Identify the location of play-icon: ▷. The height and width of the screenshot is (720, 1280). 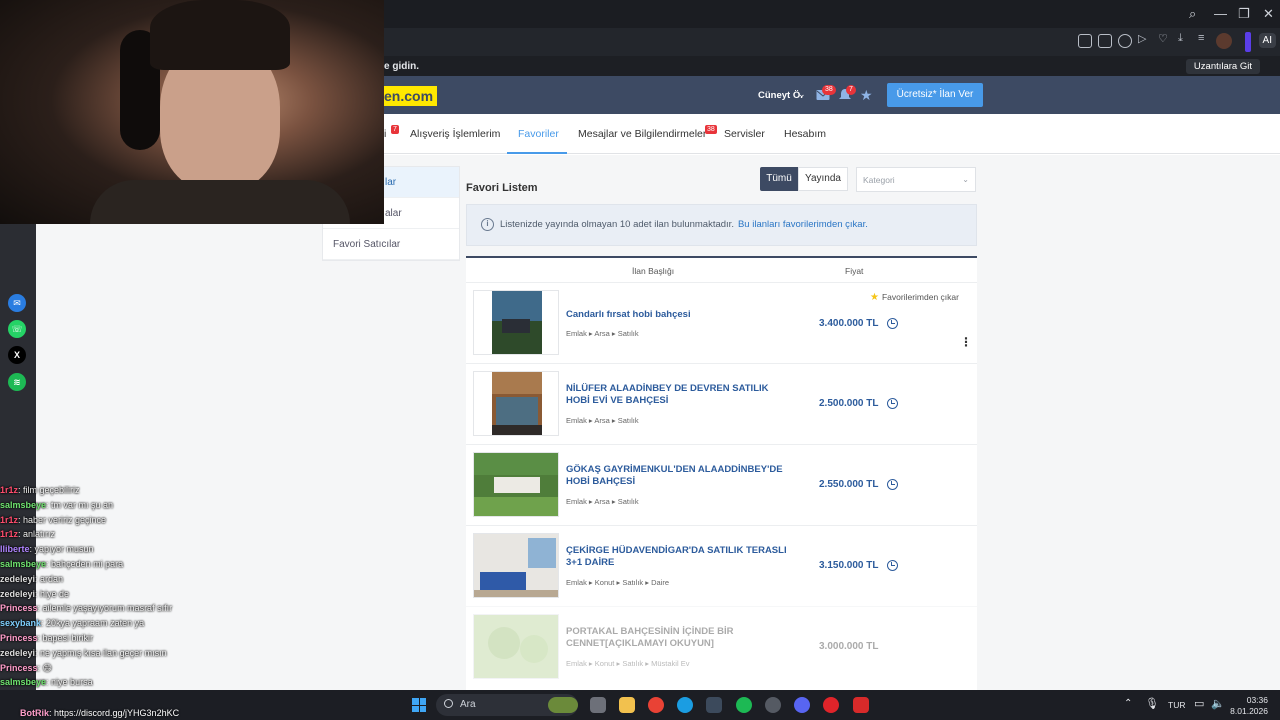
(1145, 39).